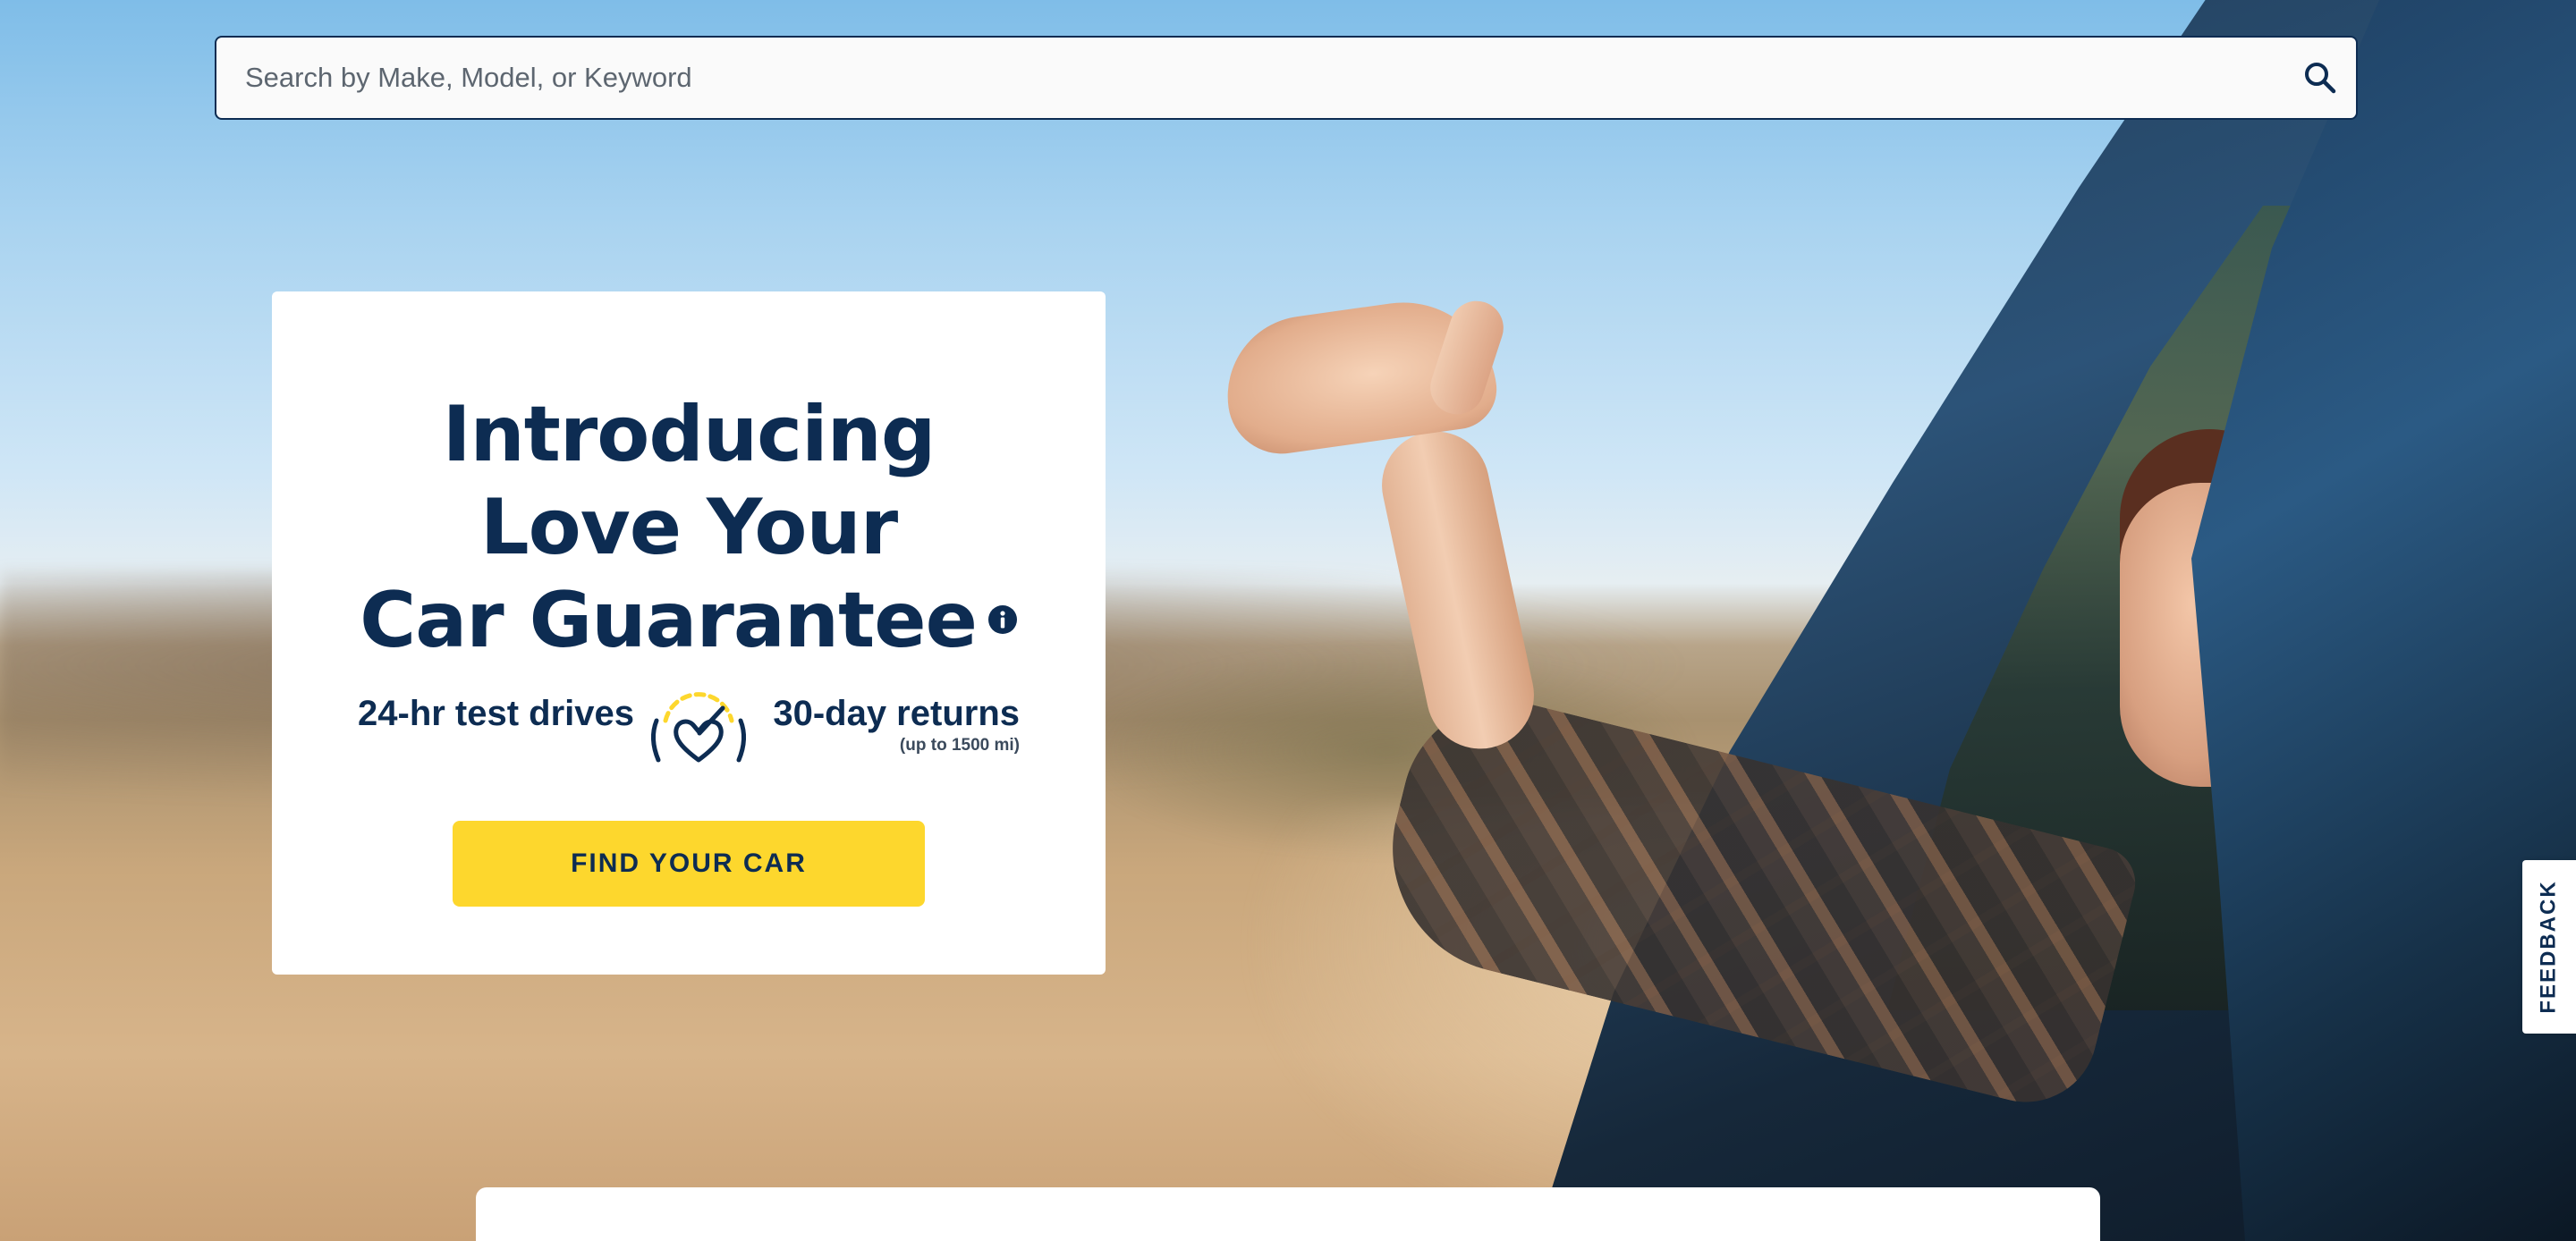  I want to click on feedback-label: FEEDBACK, so click(2549, 947).